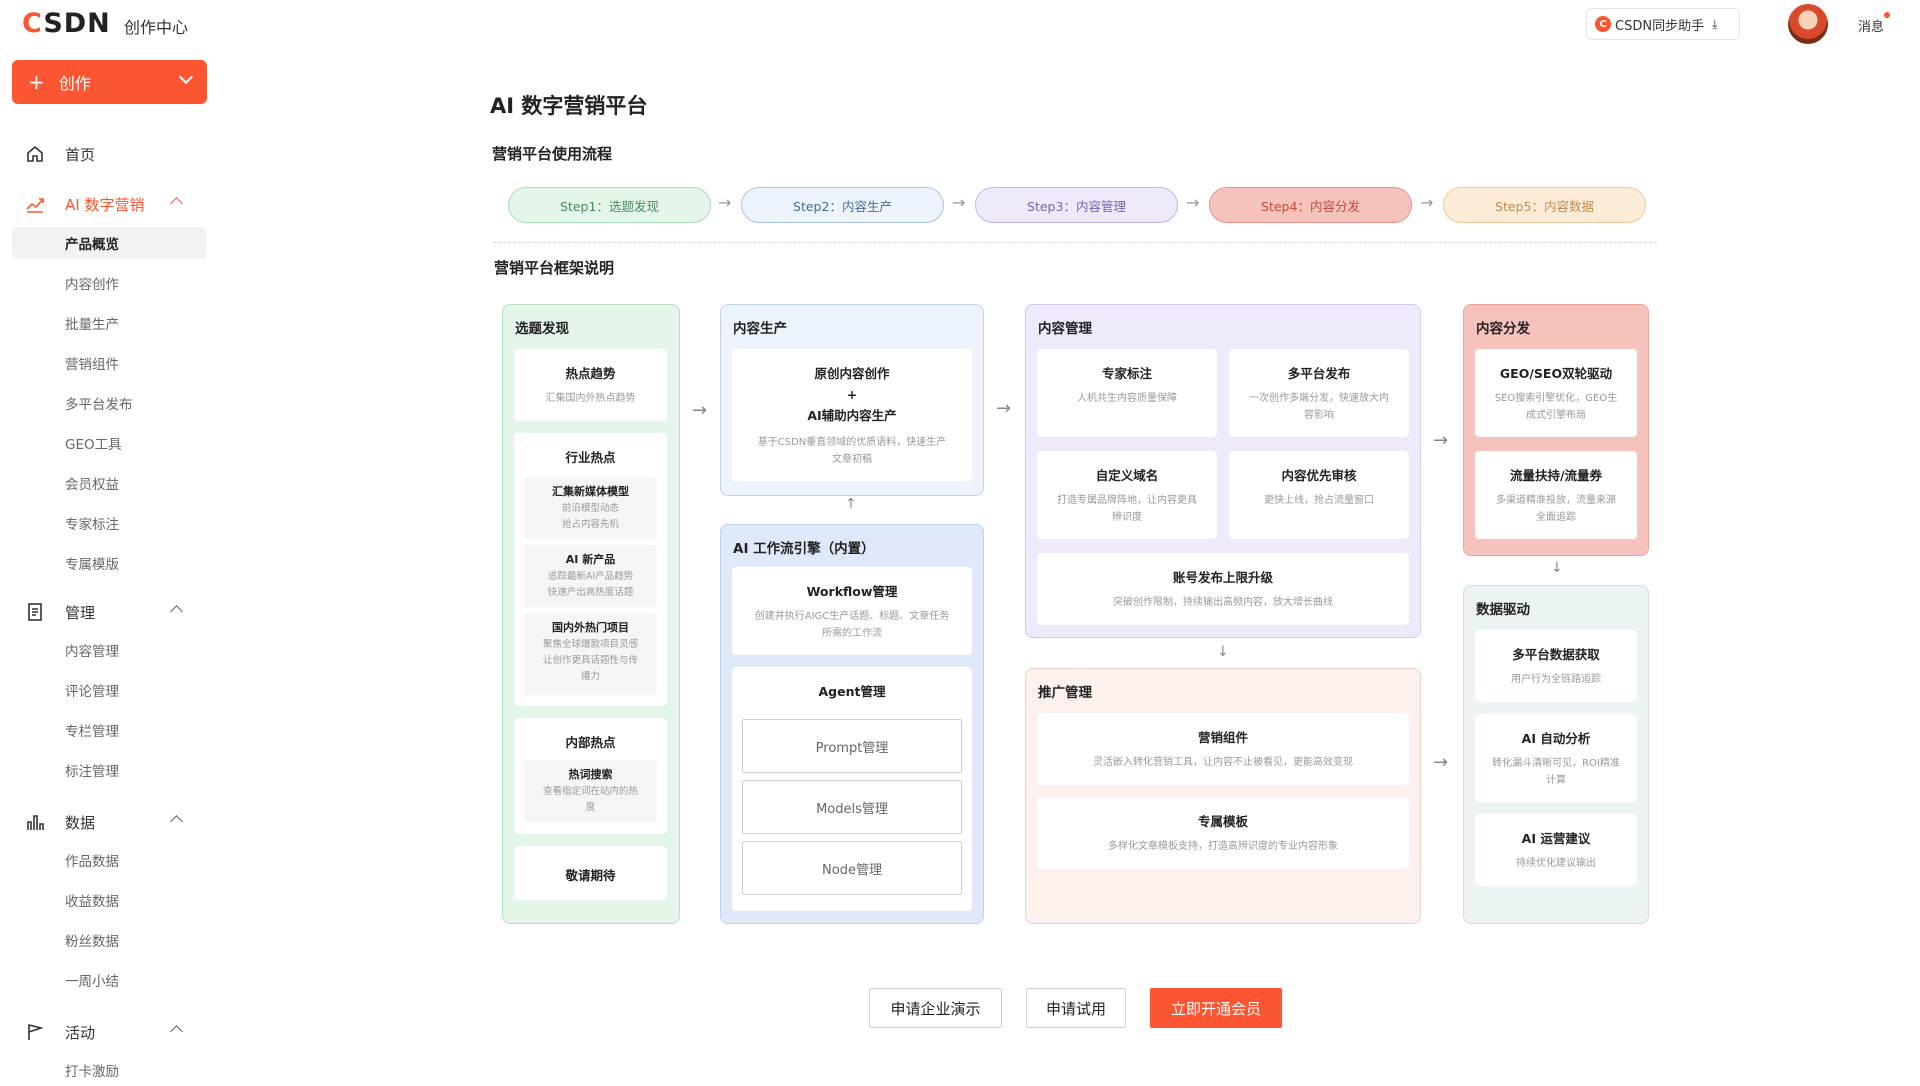 This screenshot has height=1086, width=1920. What do you see at coordinates (1556, 373) in the screenshot?
I see `card-title: GEO/SEO双轮驱动` at bounding box center [1556, 373].